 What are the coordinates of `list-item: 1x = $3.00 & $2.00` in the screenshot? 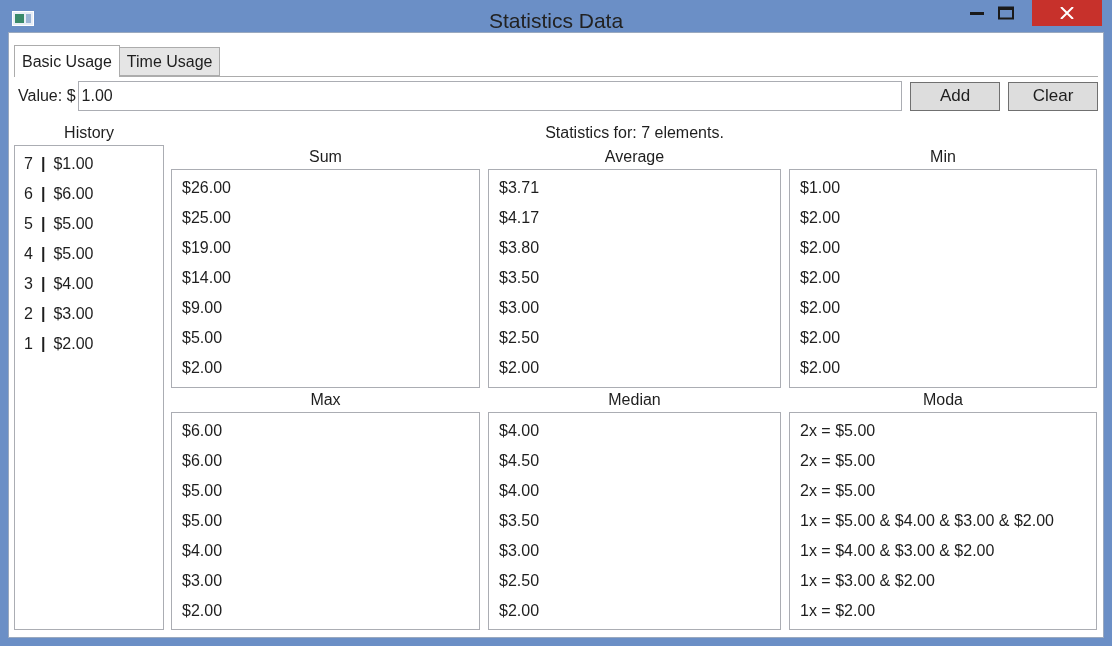 It's located at (867, 580).